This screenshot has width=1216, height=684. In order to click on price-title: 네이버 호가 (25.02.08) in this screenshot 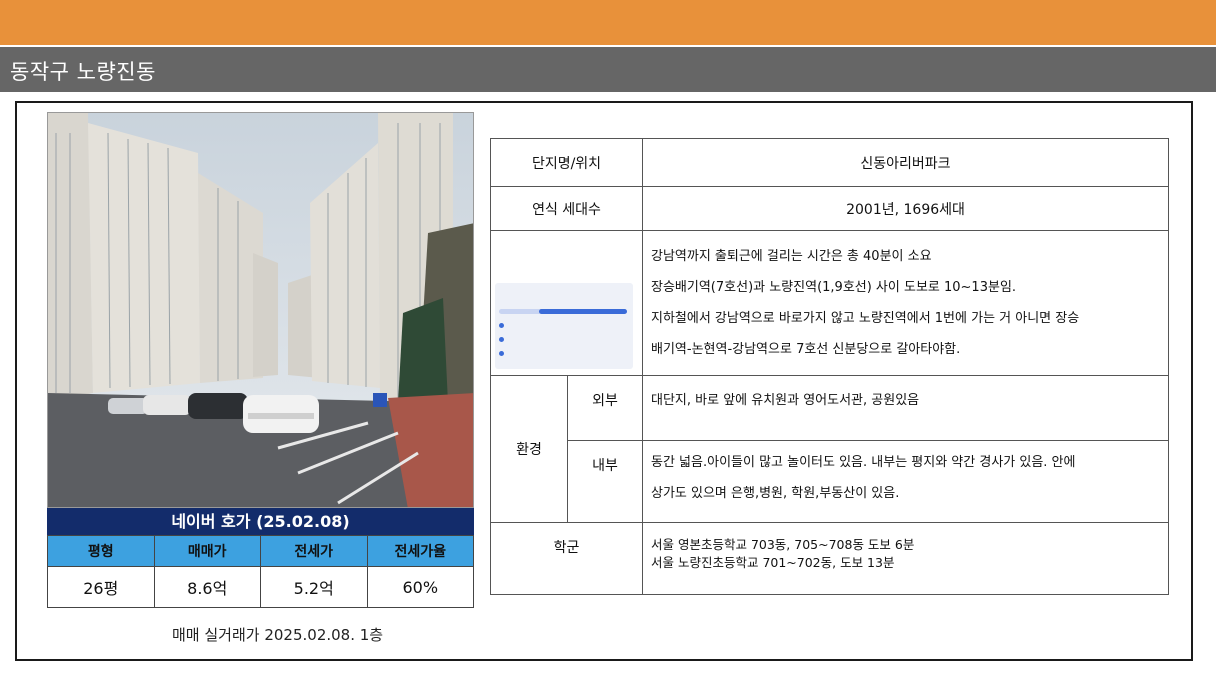, I will do `click(260, 521)`.